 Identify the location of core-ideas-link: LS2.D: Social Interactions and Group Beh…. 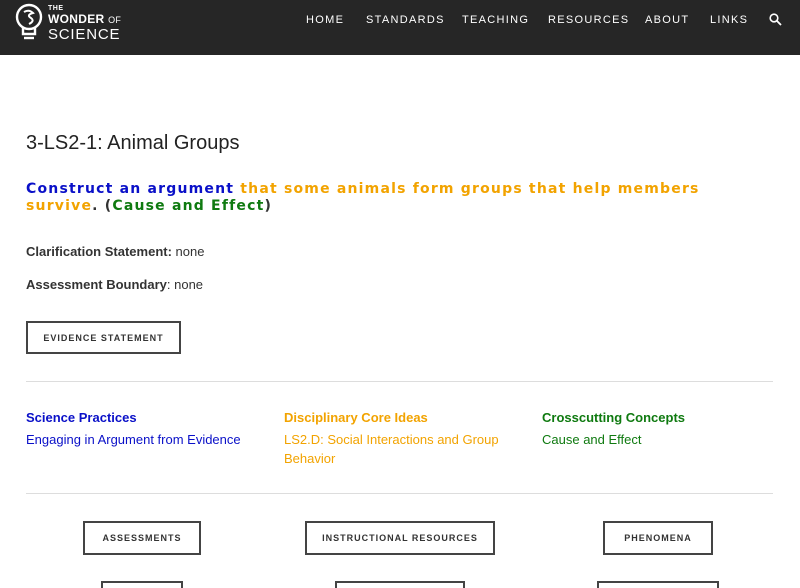
(394, 449).